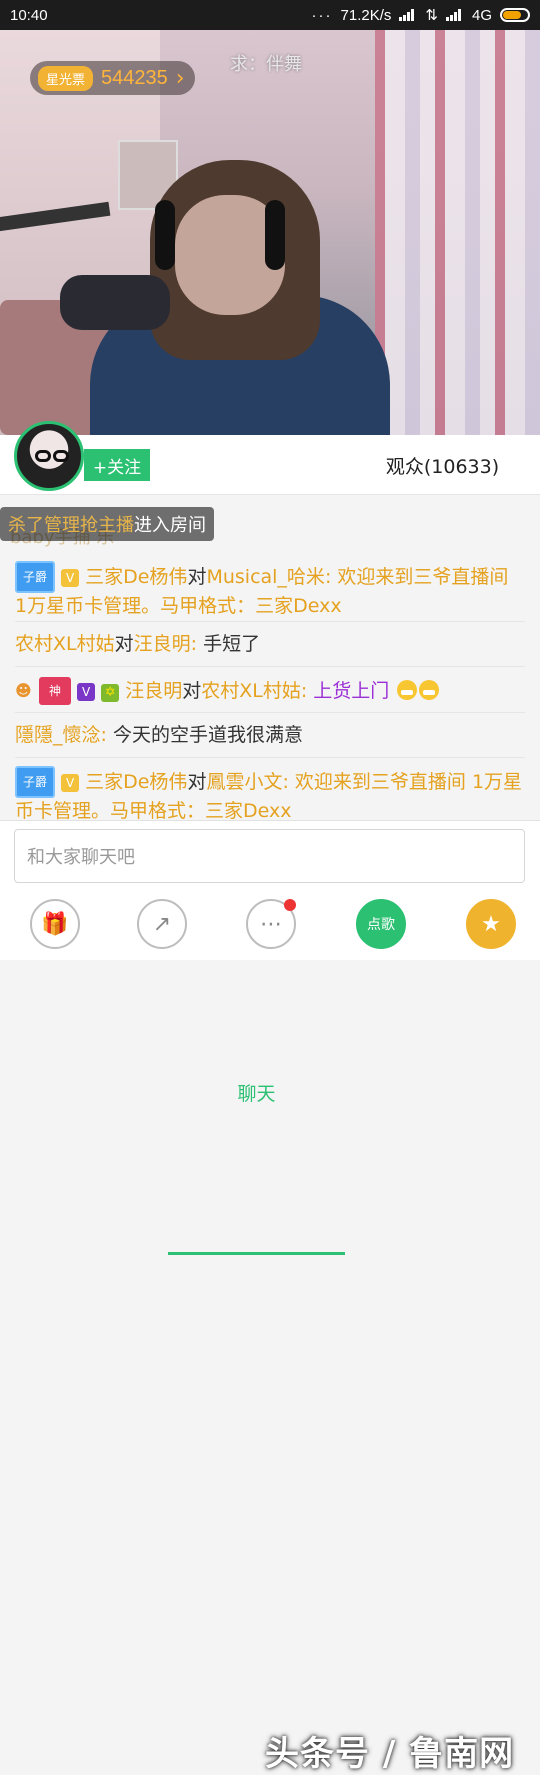  I want to click on chat-message: 隱隱_懷淰: 今天的空手道我很满意, so click(159, 735).